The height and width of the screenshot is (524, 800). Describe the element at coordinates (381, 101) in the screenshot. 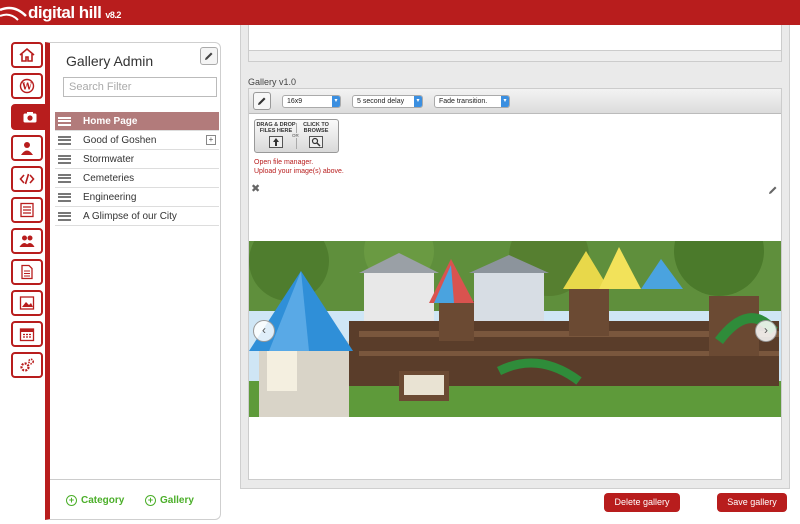

I see `delay-value: 5 second delay` at that location.